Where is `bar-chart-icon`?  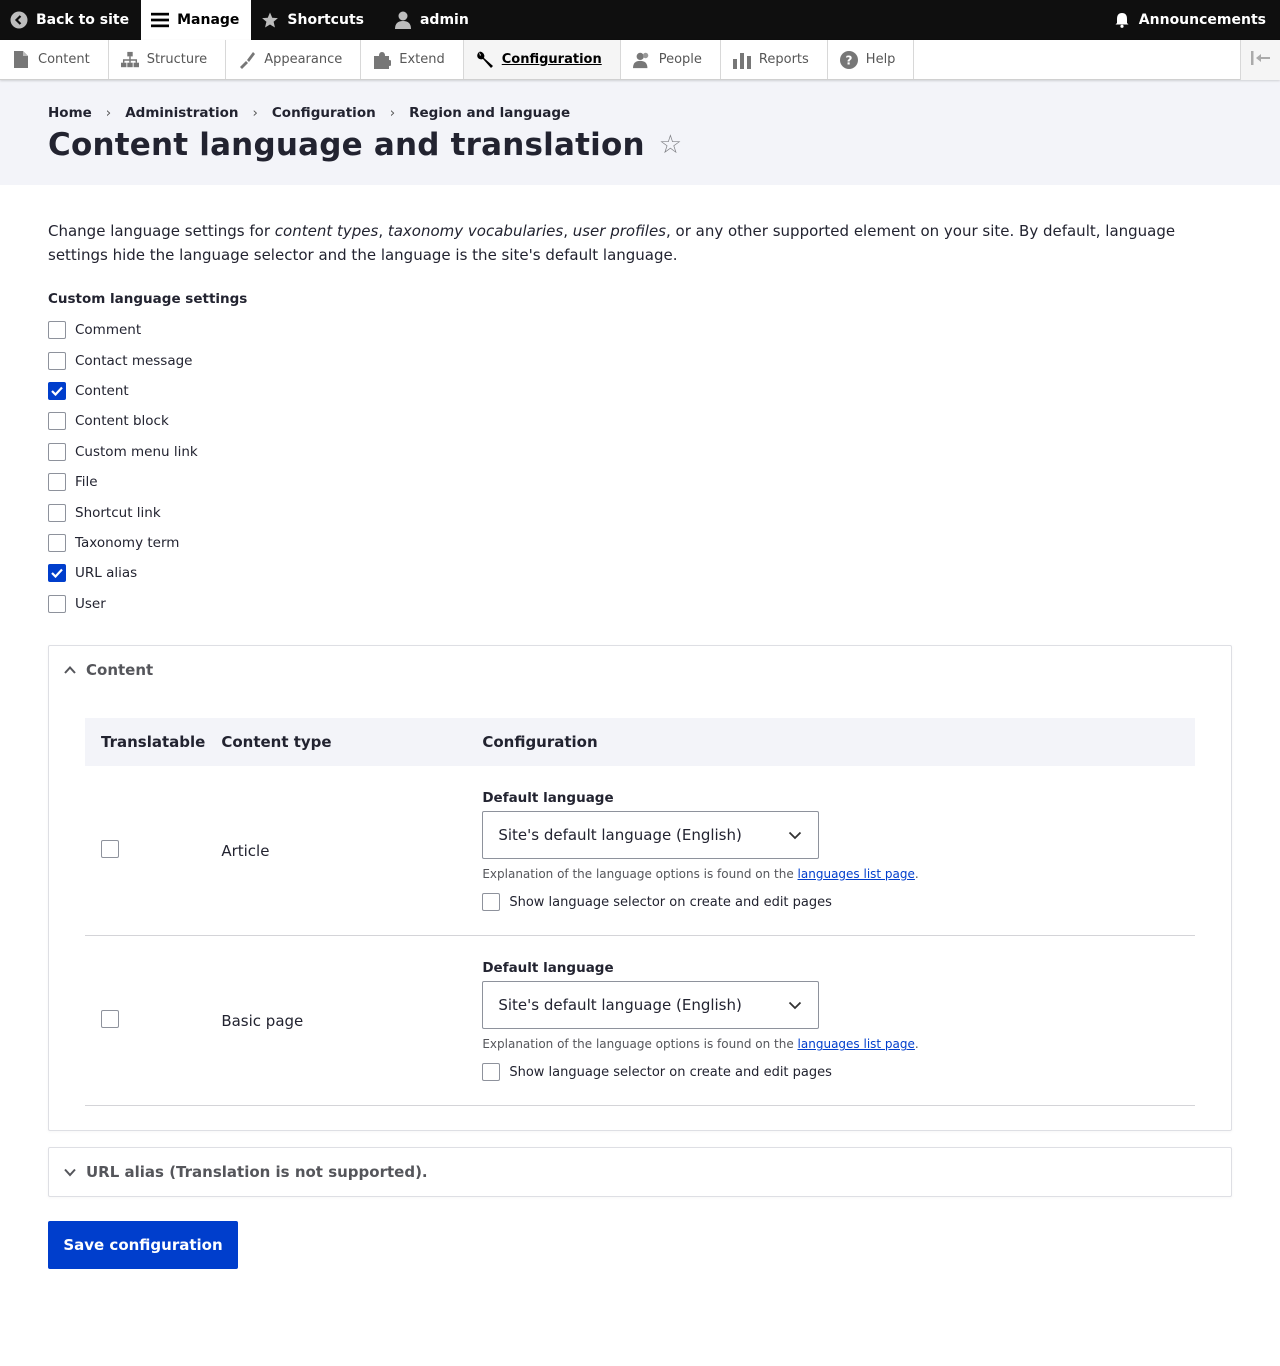
bar-chart-icon is located at coordinates (741, 60).